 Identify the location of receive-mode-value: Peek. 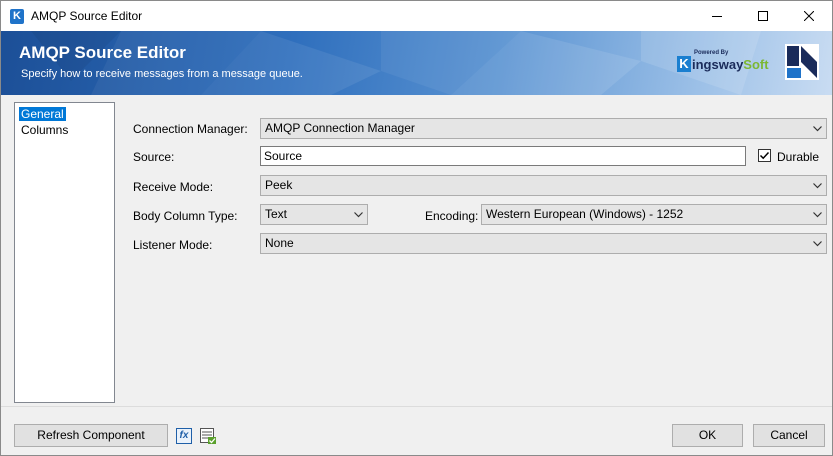
(279, 185).